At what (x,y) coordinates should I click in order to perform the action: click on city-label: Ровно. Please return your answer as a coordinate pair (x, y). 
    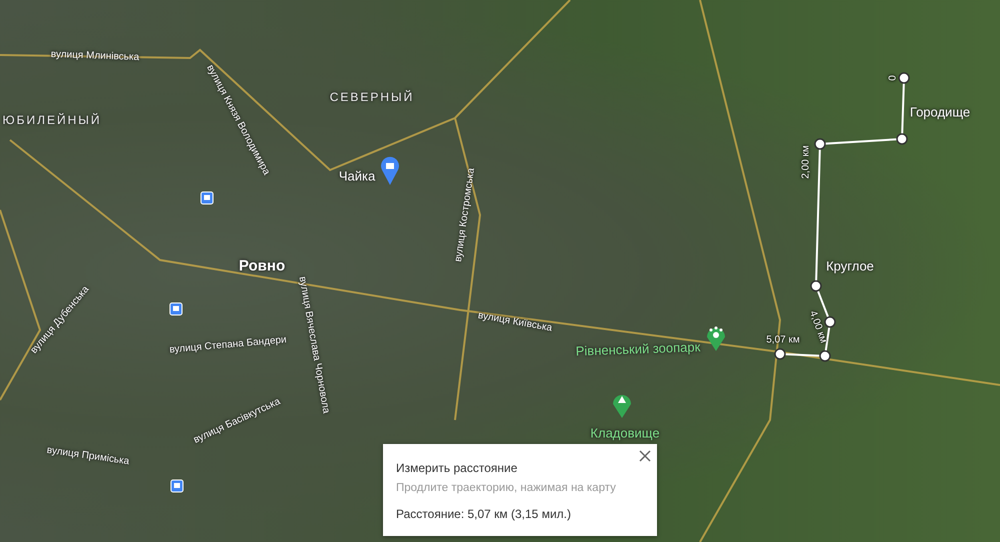
    Looking at the image, I should click on (262, 266).